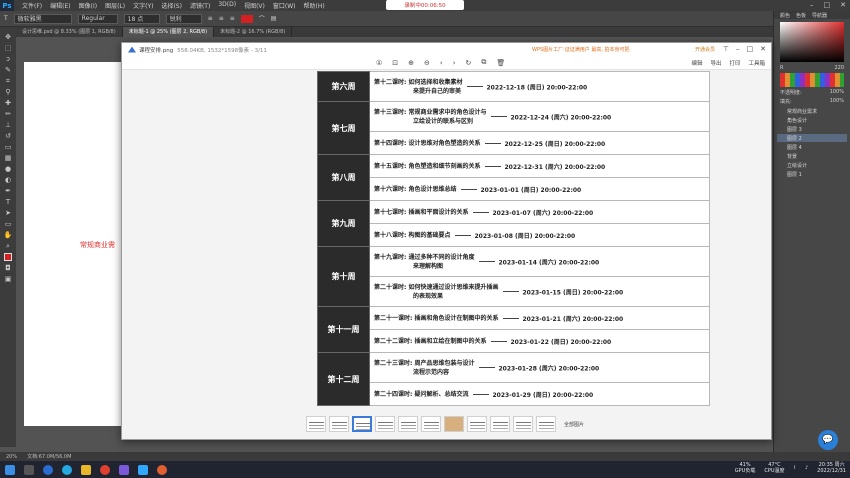 This screenshot has height=478, width=850. Describe the element at coordinates (32, 5) in the screenshot. I see `menu-item-0: 文件(F)` at that location.